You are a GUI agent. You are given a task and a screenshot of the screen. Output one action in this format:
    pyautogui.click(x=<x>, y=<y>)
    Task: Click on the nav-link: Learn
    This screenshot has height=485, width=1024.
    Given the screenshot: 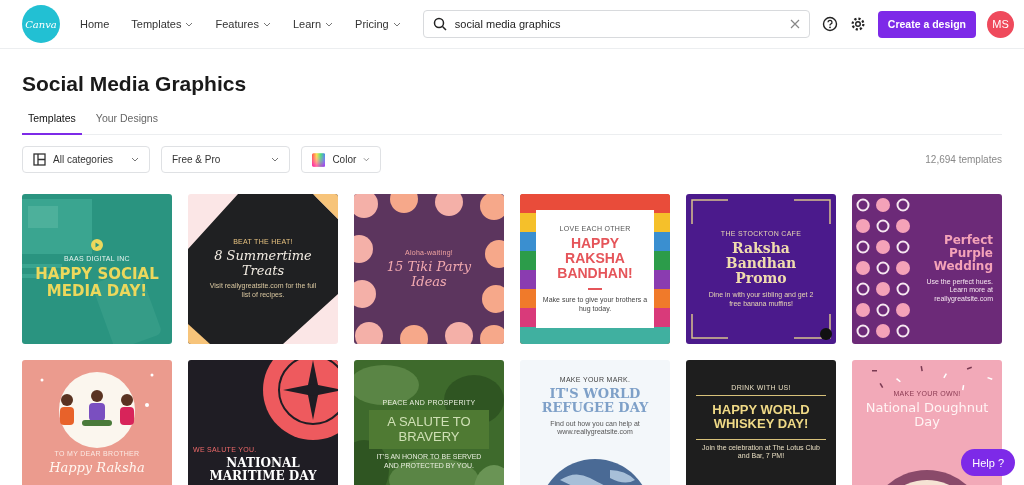 What is the action you would take?
    pyautogui.click(x=313, y=24)
    